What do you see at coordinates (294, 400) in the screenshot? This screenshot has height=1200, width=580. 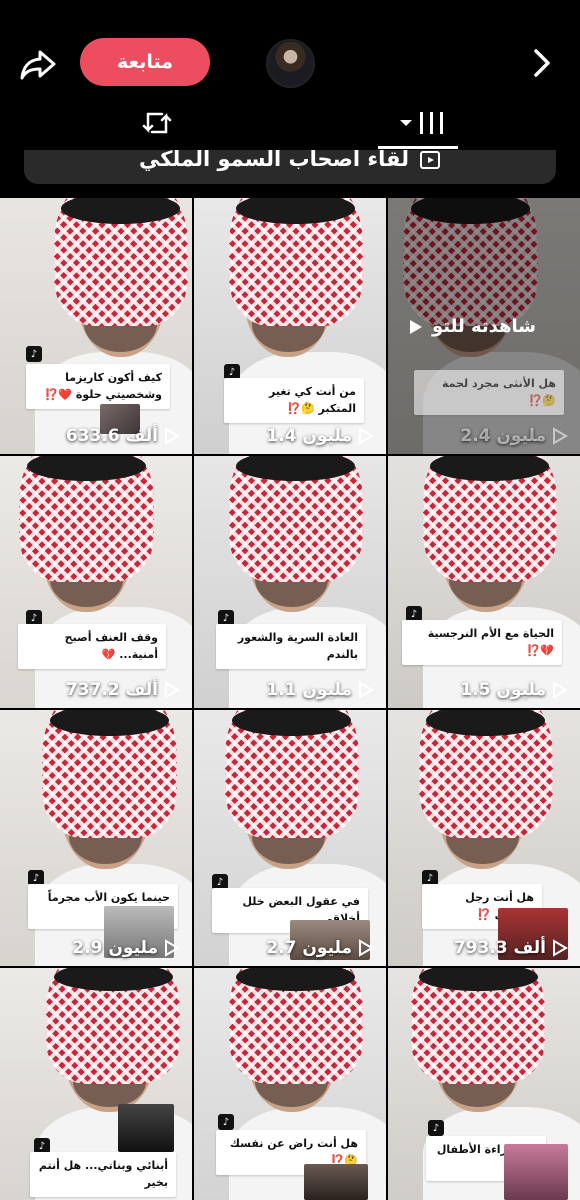 I see `video-caption: من أنت كي تغير المتكبر 🤔⁉️` at bounding box center [294, 400].